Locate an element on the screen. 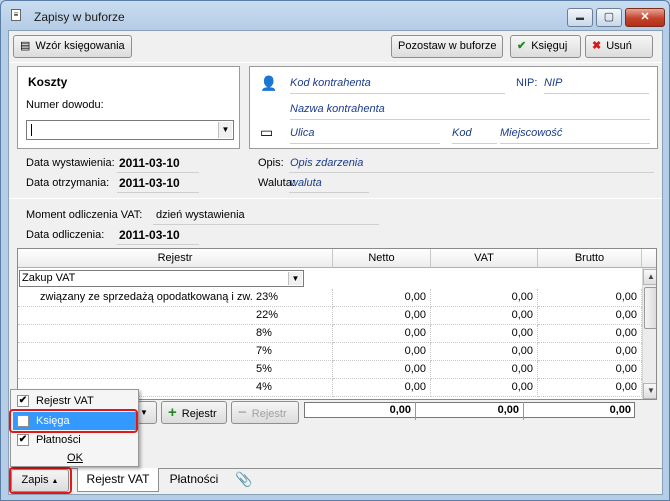 The width and height of the screenshot is (670, 501). city-field: Miejscowość is located at coordinates (531, 133).